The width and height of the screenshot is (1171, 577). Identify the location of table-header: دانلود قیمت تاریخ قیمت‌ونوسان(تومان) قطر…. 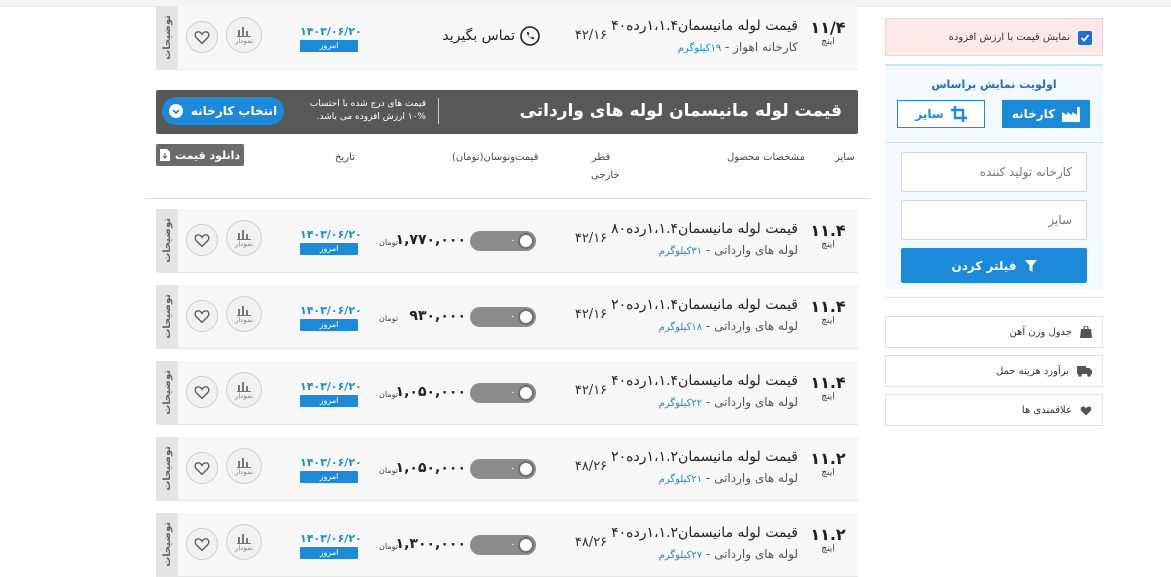
(507, 169).